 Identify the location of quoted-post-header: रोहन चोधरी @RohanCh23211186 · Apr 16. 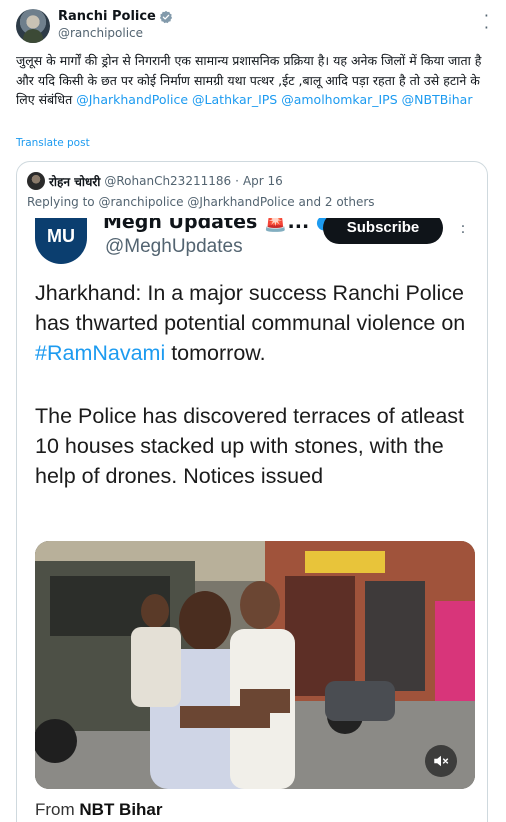
(155, 181).